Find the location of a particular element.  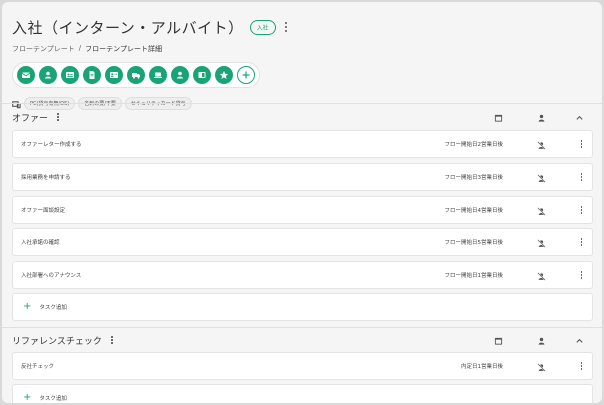

task-row: オファー面談設定 フロー開始日4営業日後 is located at coordinates (302, 210).